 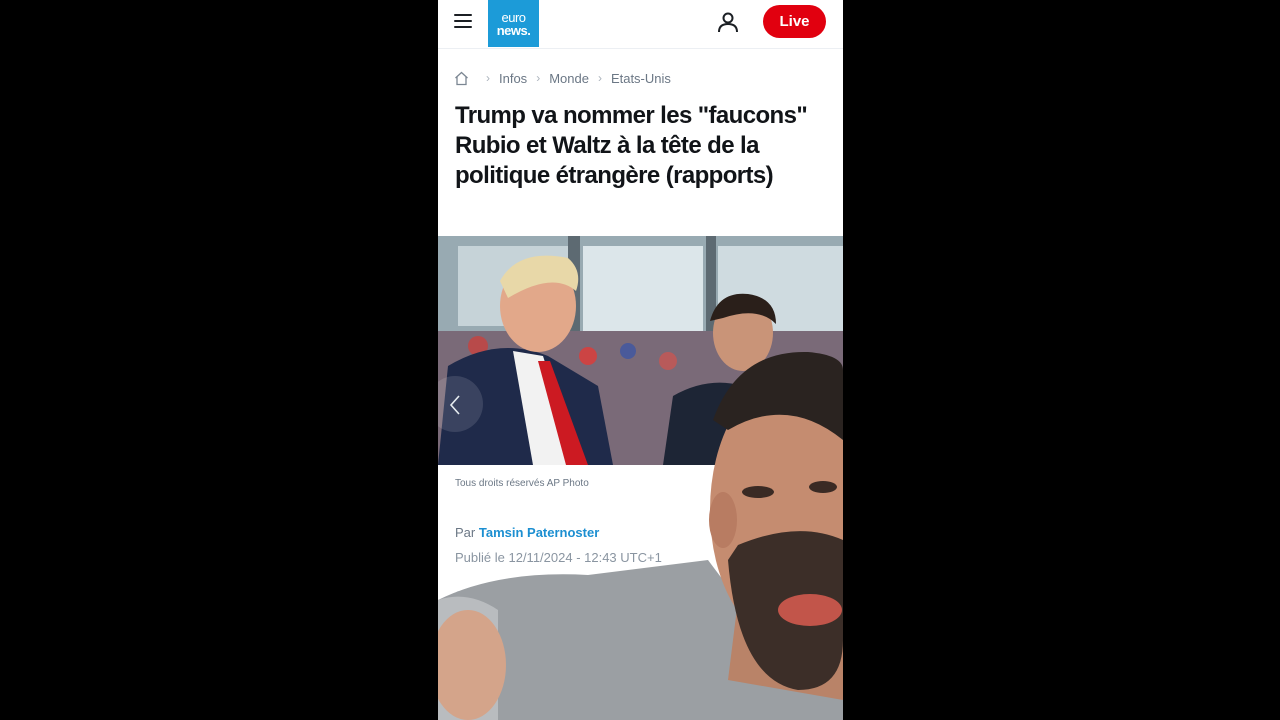 What do you see at coordinates (728, 22) in the screenshot?
I see `user-icon` at bounding box center [728, 22].